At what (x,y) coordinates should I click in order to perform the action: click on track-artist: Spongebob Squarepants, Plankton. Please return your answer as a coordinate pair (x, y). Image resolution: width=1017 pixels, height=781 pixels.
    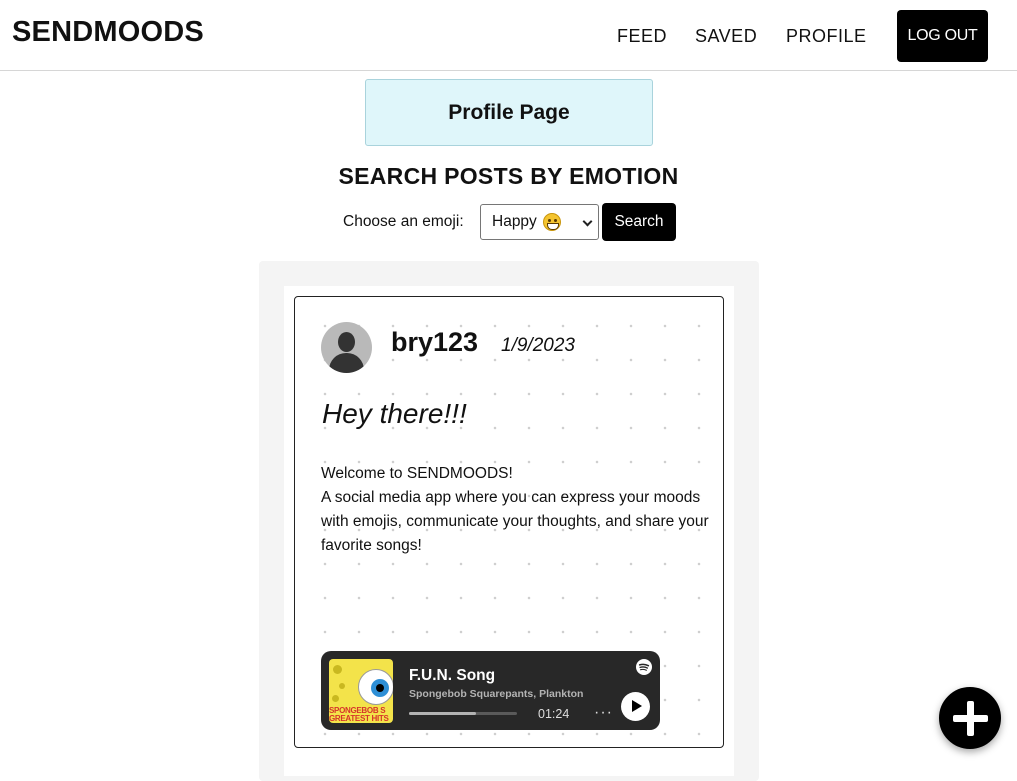
    Looking at the image, I should click on (496, 694).